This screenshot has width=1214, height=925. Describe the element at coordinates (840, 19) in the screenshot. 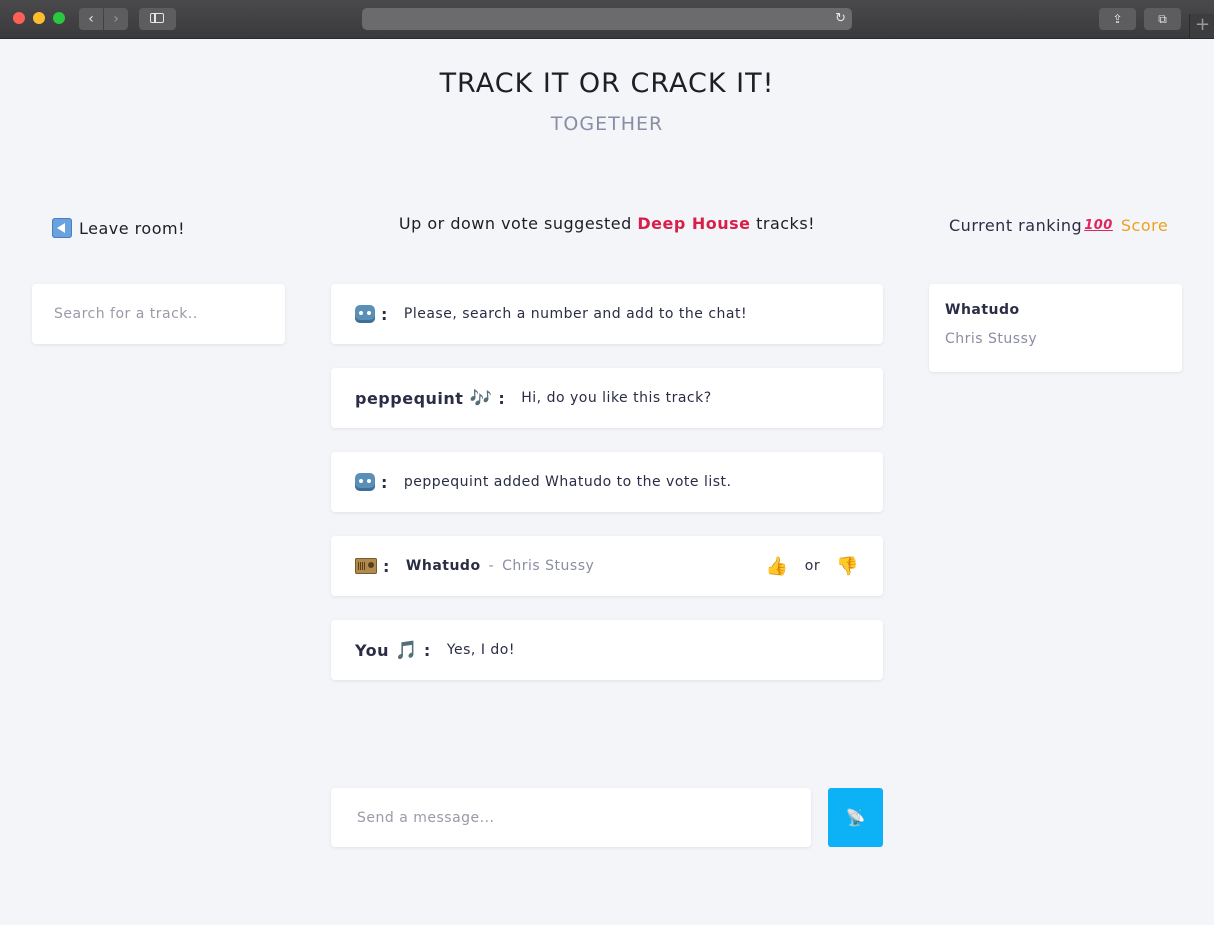

I see `reload-icon: ↻` at that location.